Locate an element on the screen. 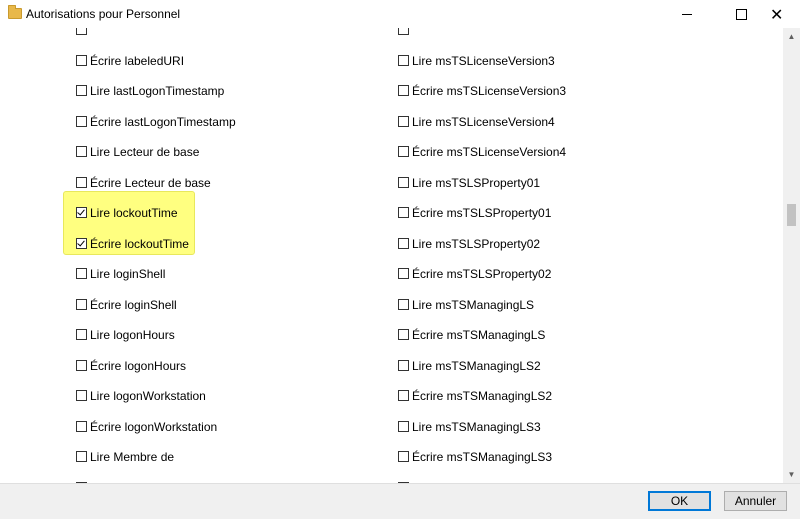  permission-label: Lire logonWorkstation is located at coordinates (148, 396).